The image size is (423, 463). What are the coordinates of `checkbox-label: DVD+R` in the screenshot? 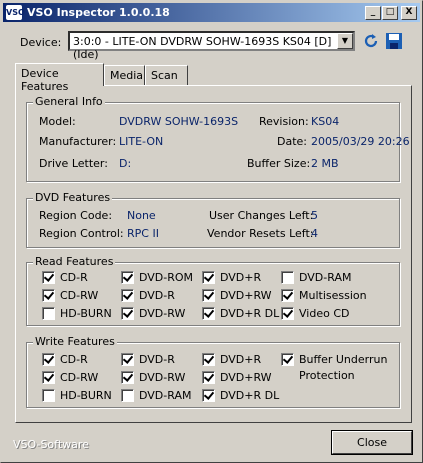 It's located at (241, 359).